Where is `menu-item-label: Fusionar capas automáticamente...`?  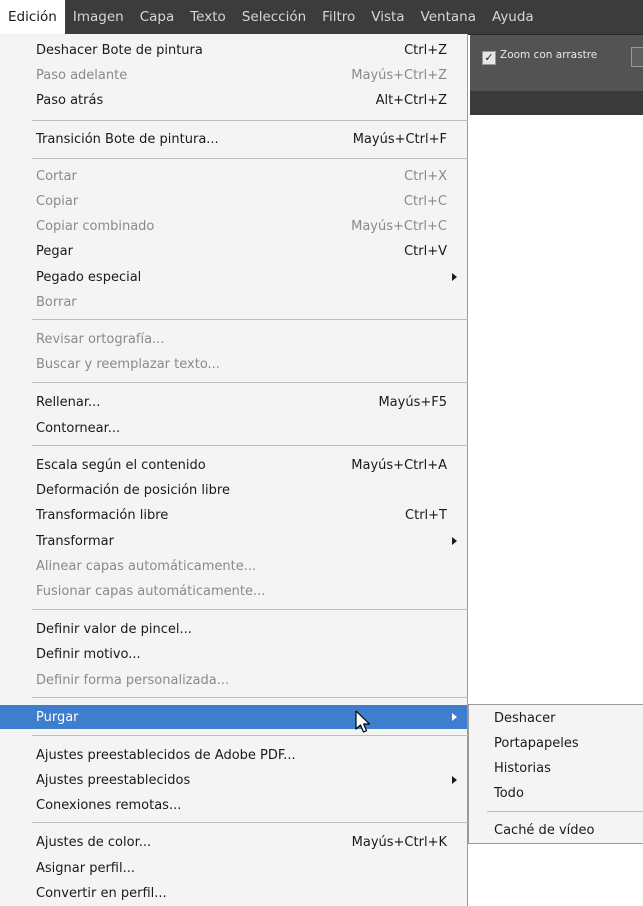
menu-item-label: Fusionar capas automáticamente... is located at coordinates (151, 591).